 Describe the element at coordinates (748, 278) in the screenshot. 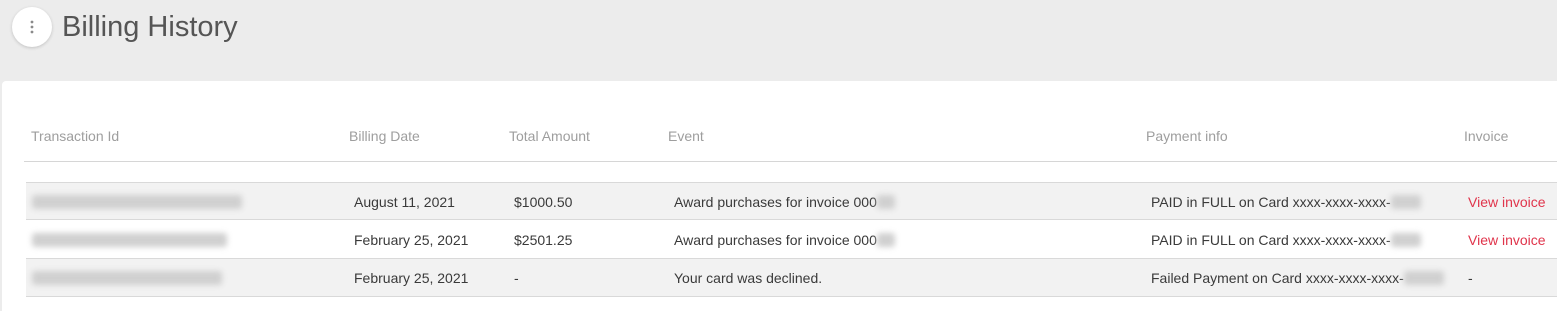

I see `event: Your card was declined.` at that location.